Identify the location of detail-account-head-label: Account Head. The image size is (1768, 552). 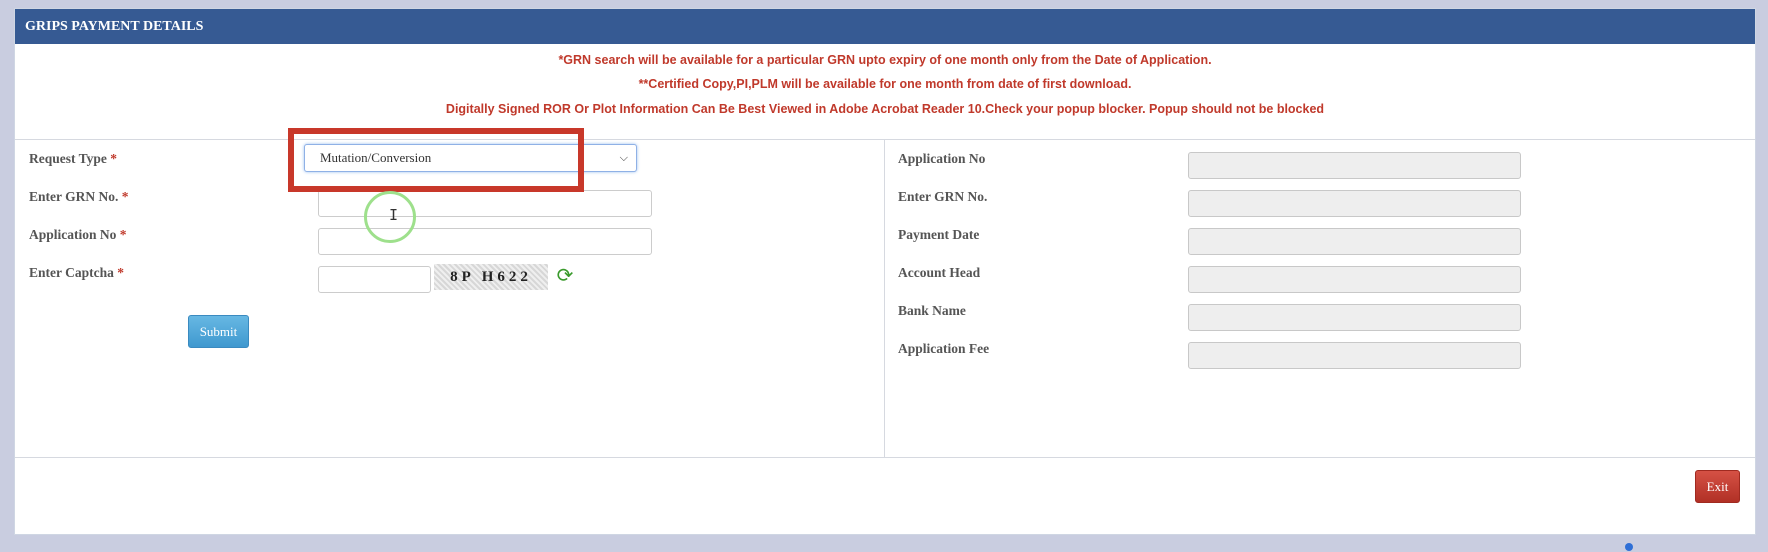
(939, 272).